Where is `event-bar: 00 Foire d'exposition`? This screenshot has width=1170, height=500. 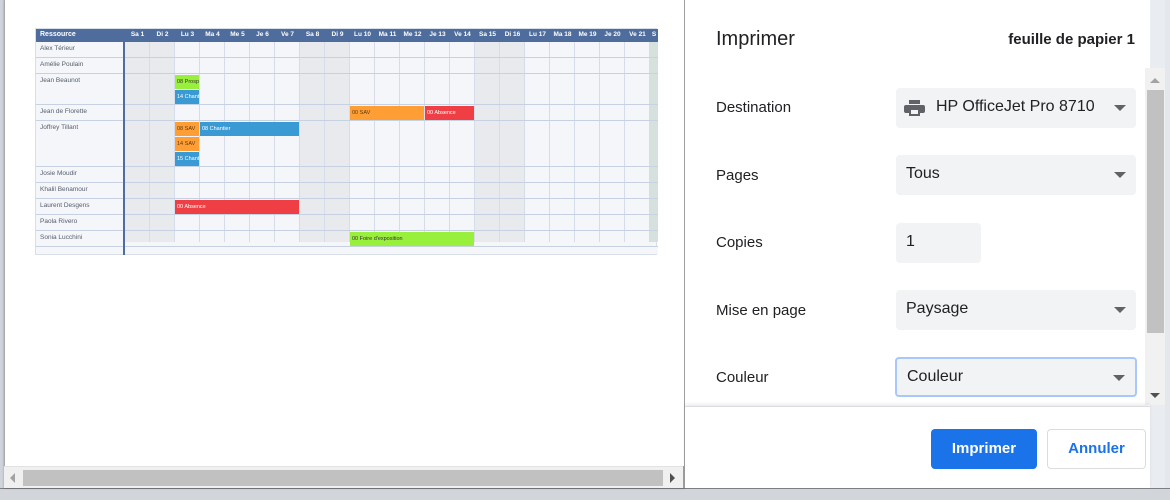 event-bar: 00 Foire d'exposition is located at coordinates (412, 239).